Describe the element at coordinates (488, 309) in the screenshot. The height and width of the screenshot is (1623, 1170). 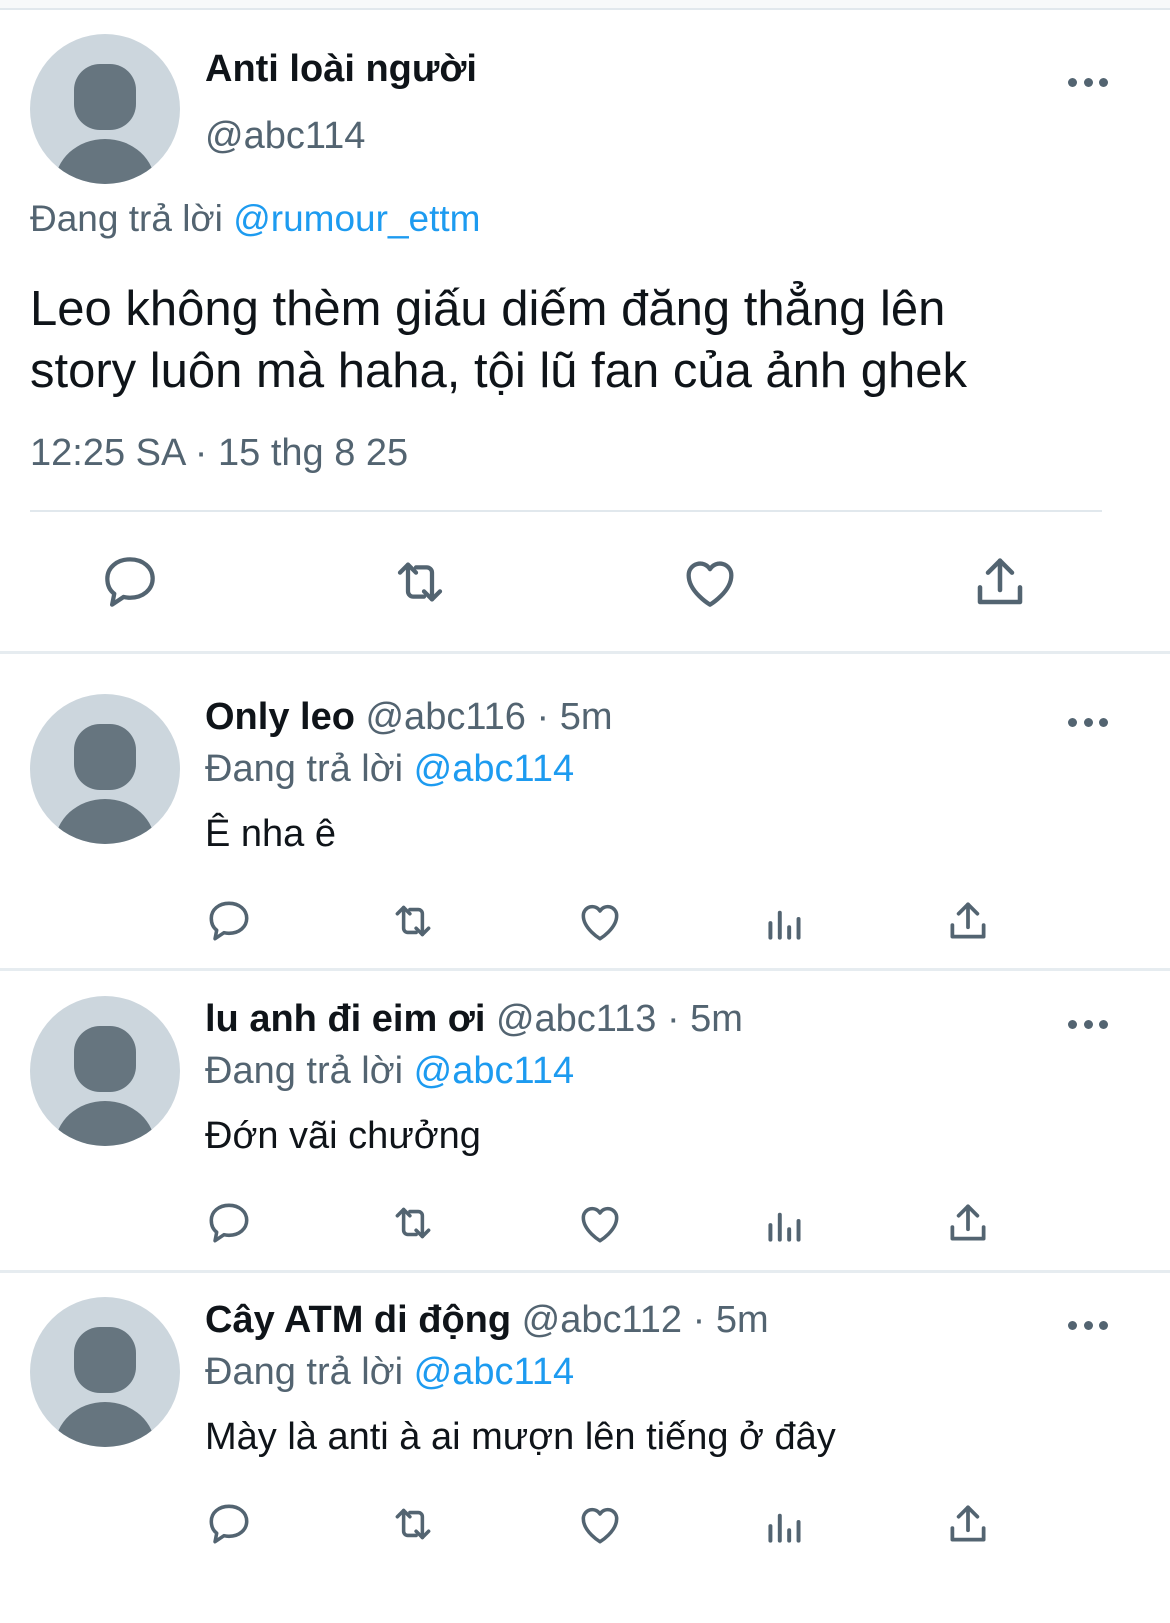
I see `tweet-text-line: Leo không thèm giấu diếm đăng thẳng lên` at that location.